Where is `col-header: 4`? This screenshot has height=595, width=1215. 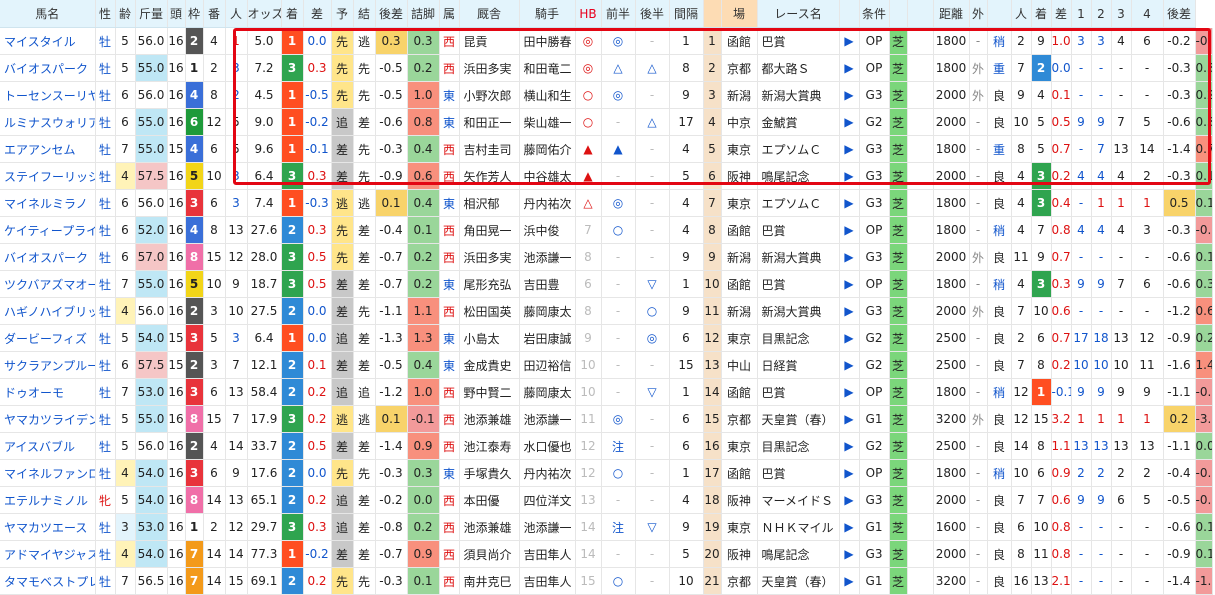 col-header: 4 is located at coordinates (1147, 14).